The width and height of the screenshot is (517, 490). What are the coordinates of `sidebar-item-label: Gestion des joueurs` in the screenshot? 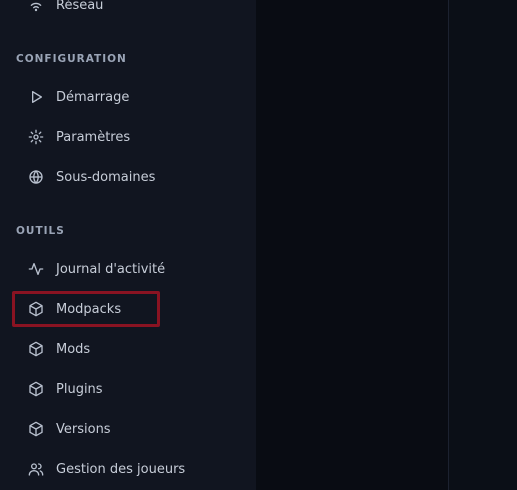 It's located at (121, 469).